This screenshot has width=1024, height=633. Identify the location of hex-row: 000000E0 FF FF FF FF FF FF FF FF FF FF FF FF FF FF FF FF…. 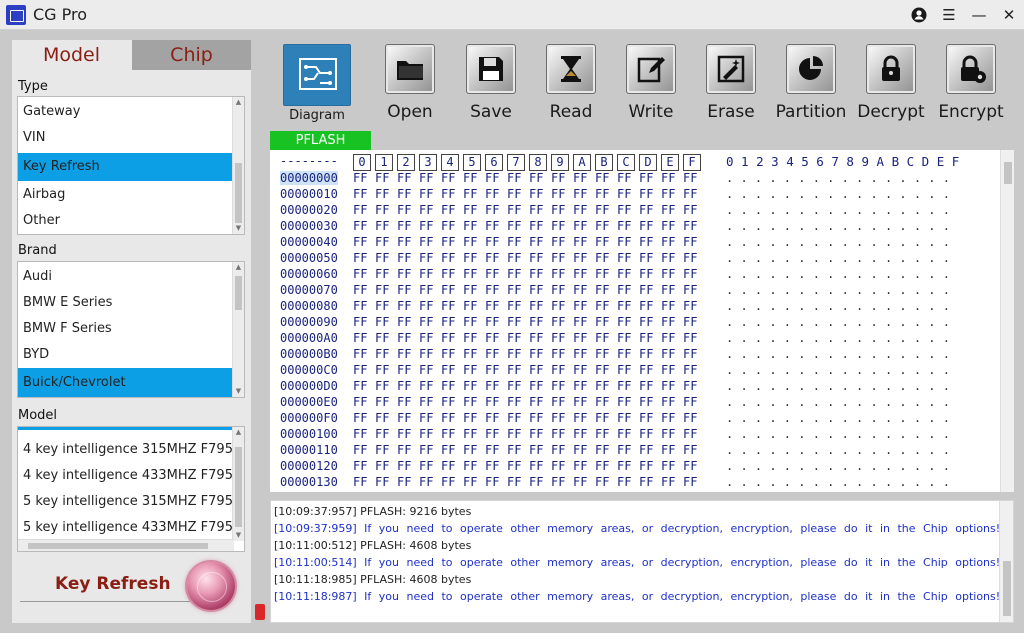
(615, 402).